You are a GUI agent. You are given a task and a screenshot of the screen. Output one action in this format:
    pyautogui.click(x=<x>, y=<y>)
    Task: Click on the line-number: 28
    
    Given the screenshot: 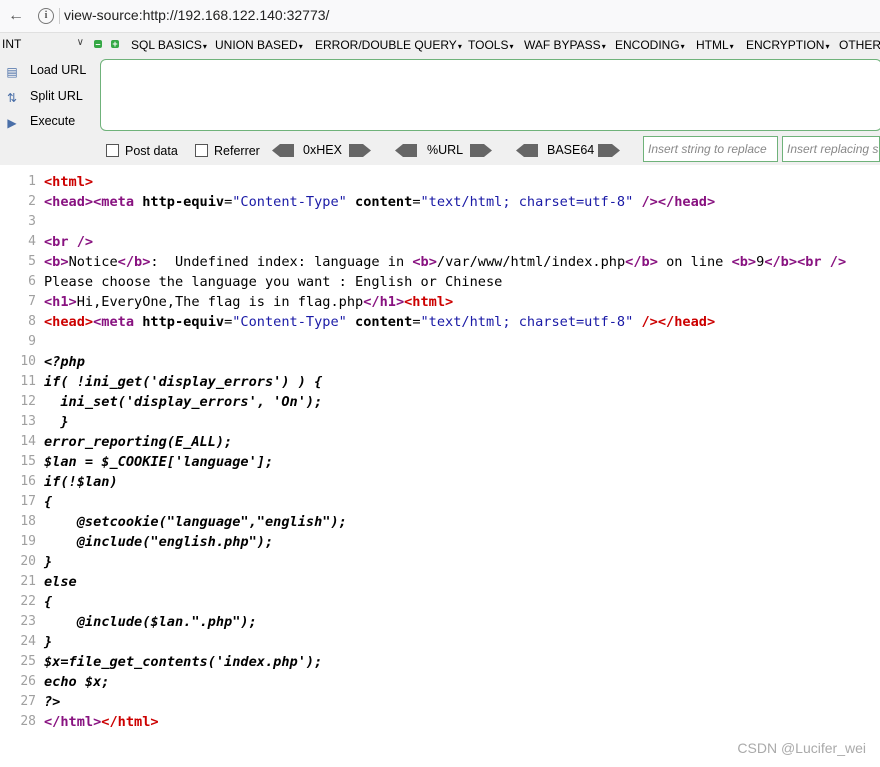 What is the action you would take?
    pyautogui.click(x=28, y=721)
    